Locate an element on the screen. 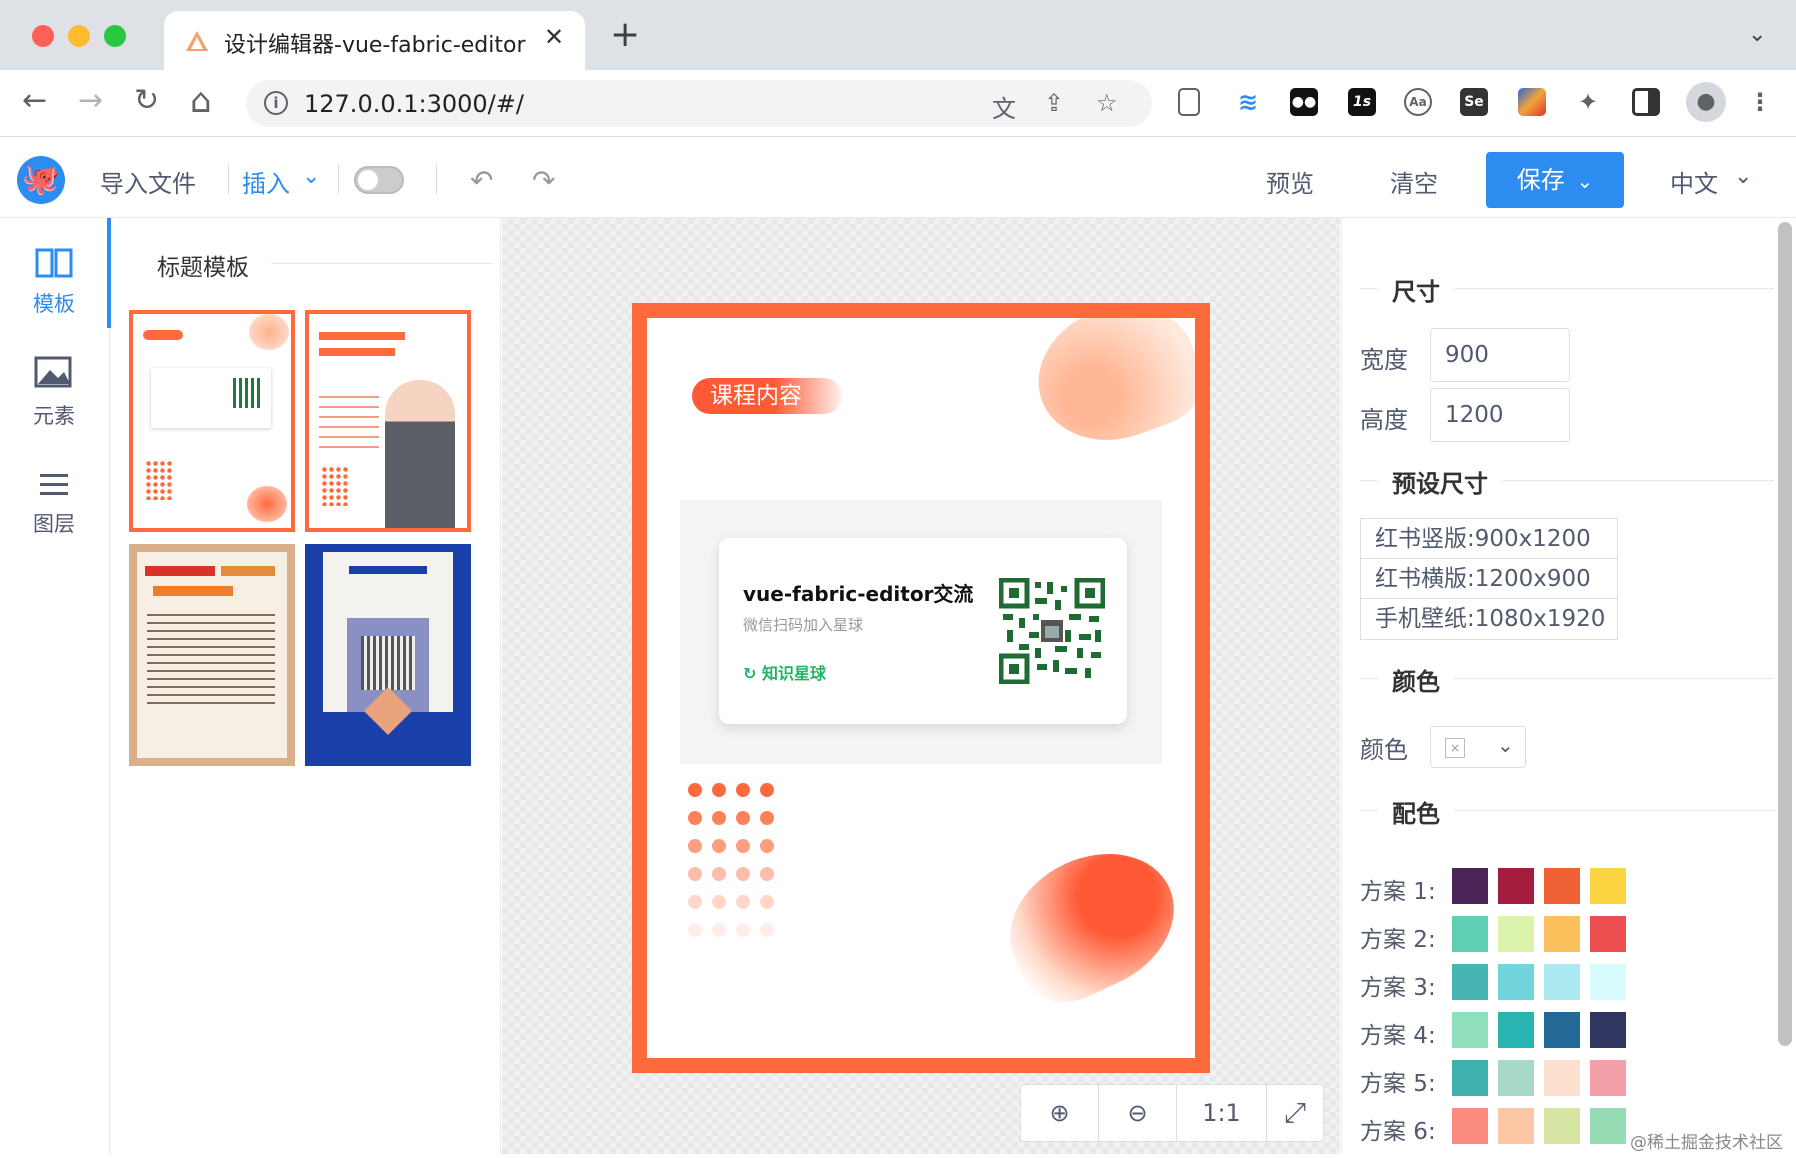 This screenshot has width=1796, height=1158. translate-icon: 文 is located at coordinates (1004, 106).